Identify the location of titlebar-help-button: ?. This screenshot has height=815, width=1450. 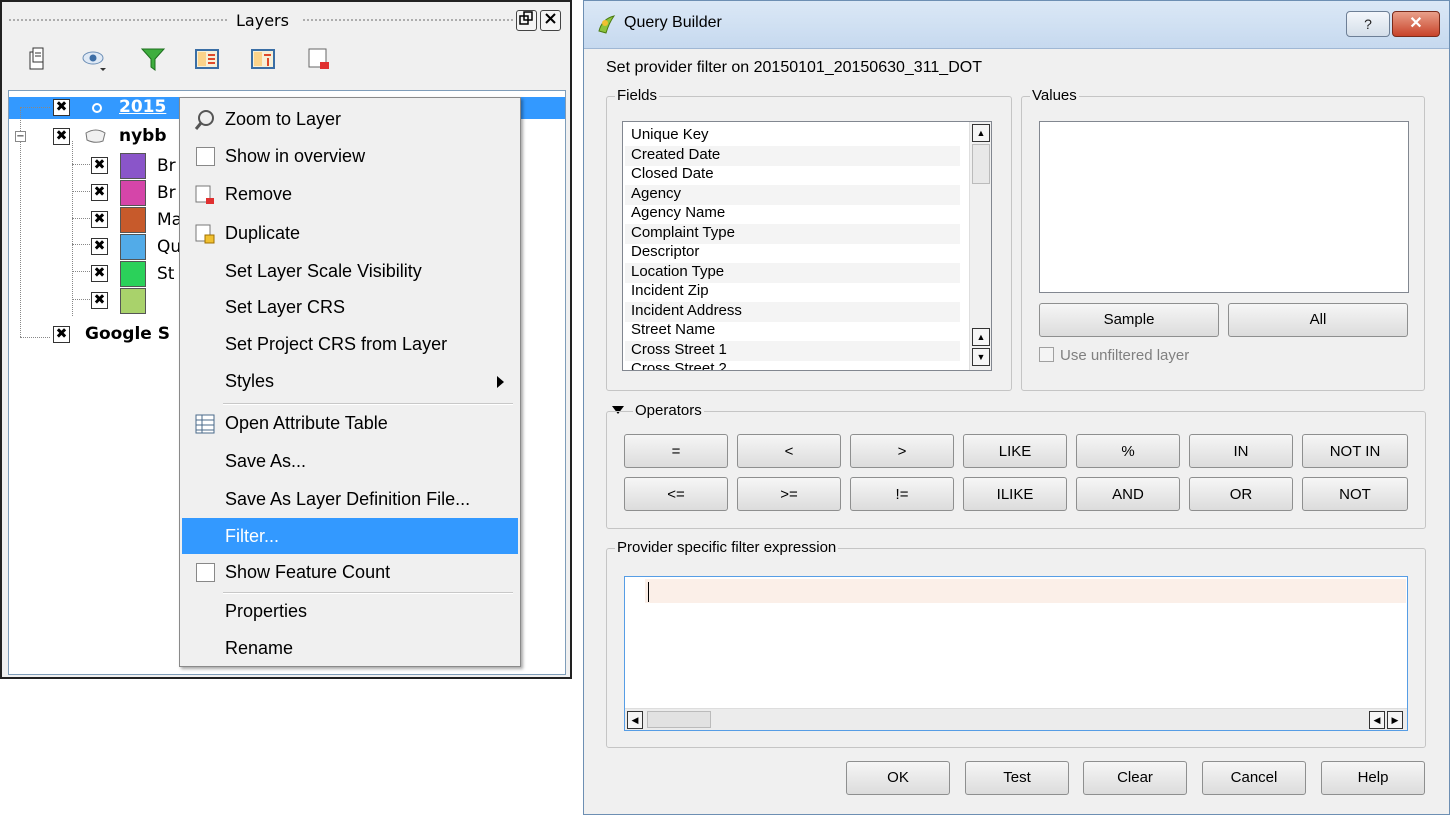
(1368, 24).